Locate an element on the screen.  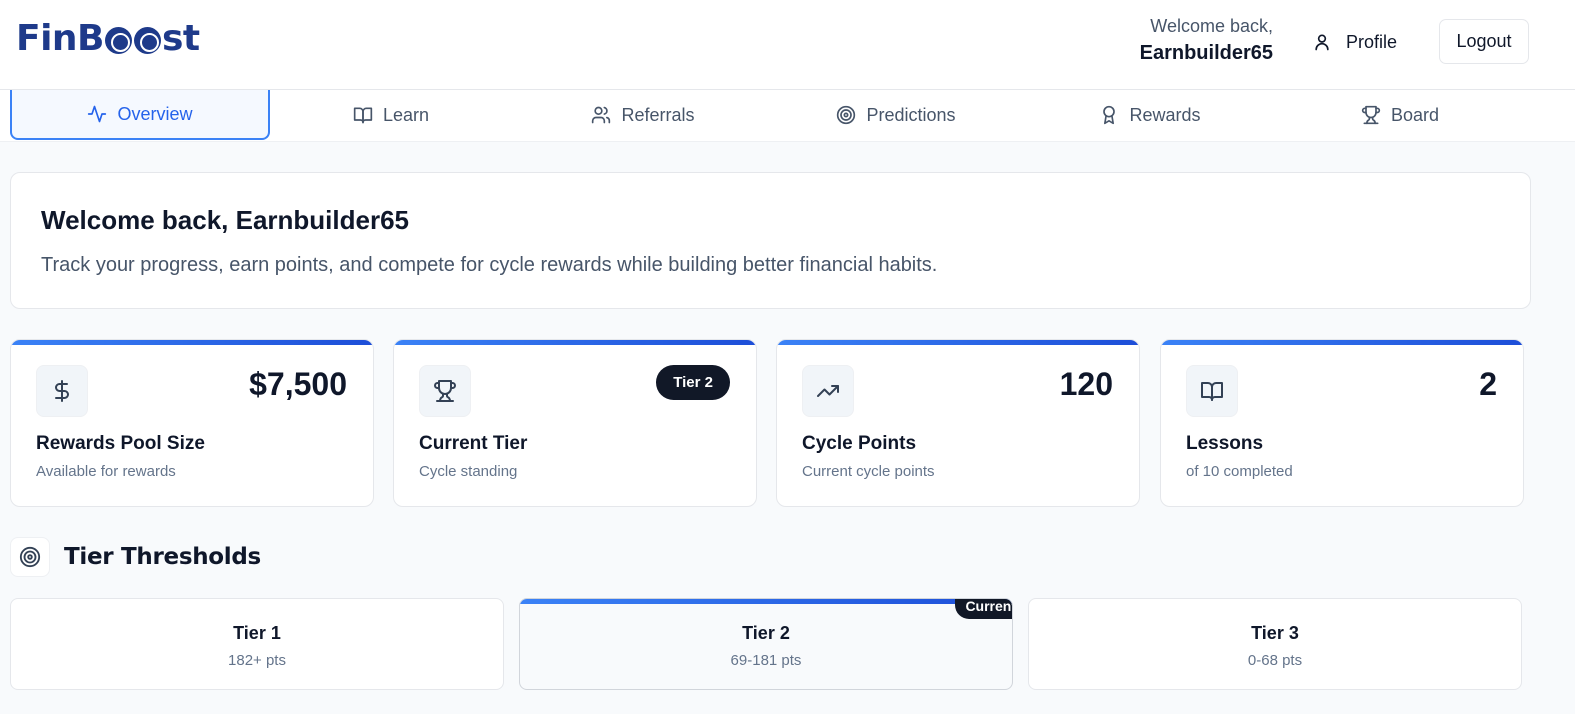
stat-card-lessons: 2 Lessons of 10 completed is located at coordinates (1342, 423).